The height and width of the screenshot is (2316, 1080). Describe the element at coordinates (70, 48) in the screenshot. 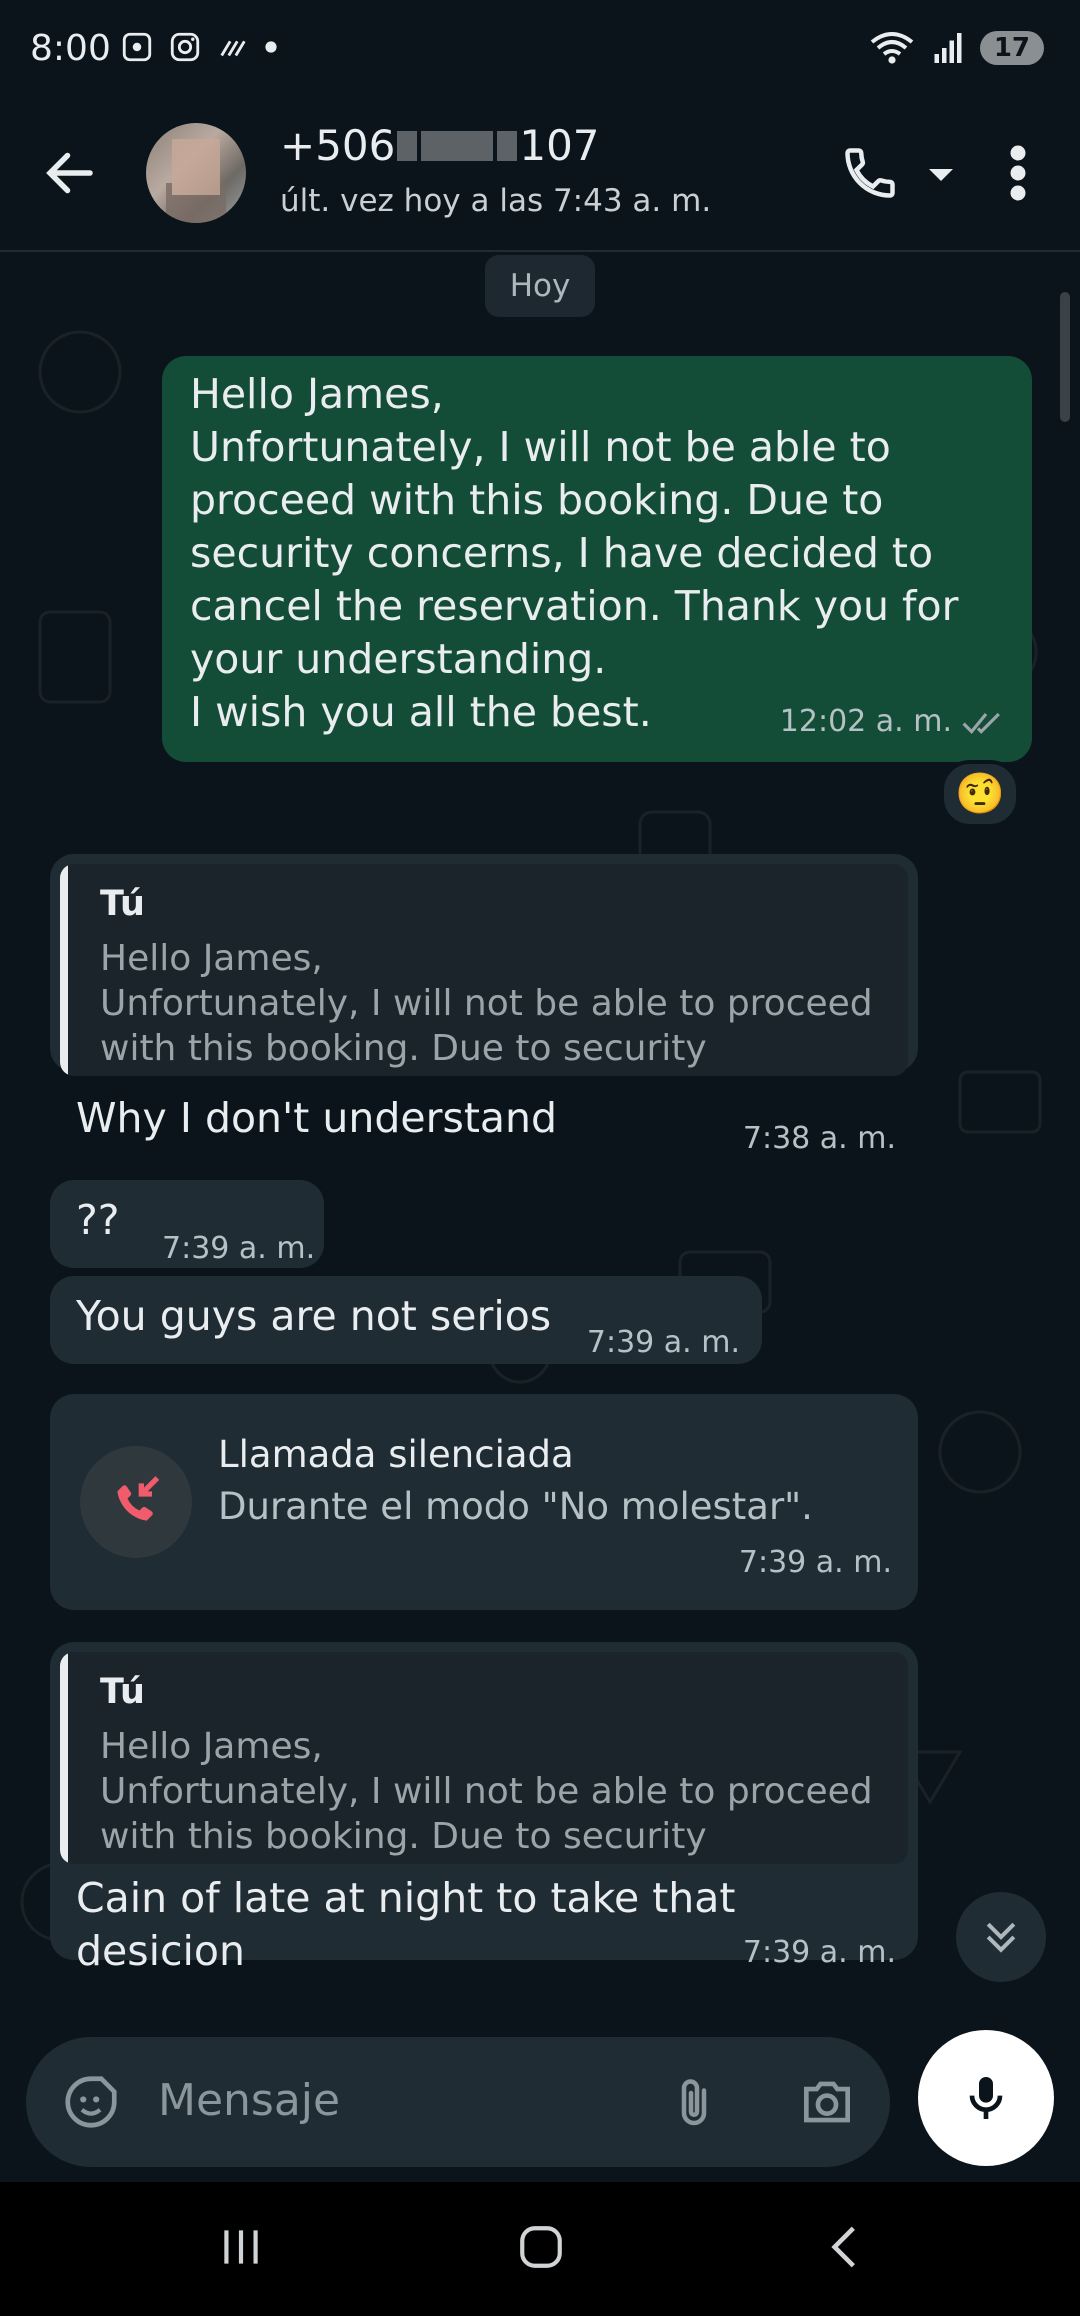

I see `status-time: 8:00` at that location.